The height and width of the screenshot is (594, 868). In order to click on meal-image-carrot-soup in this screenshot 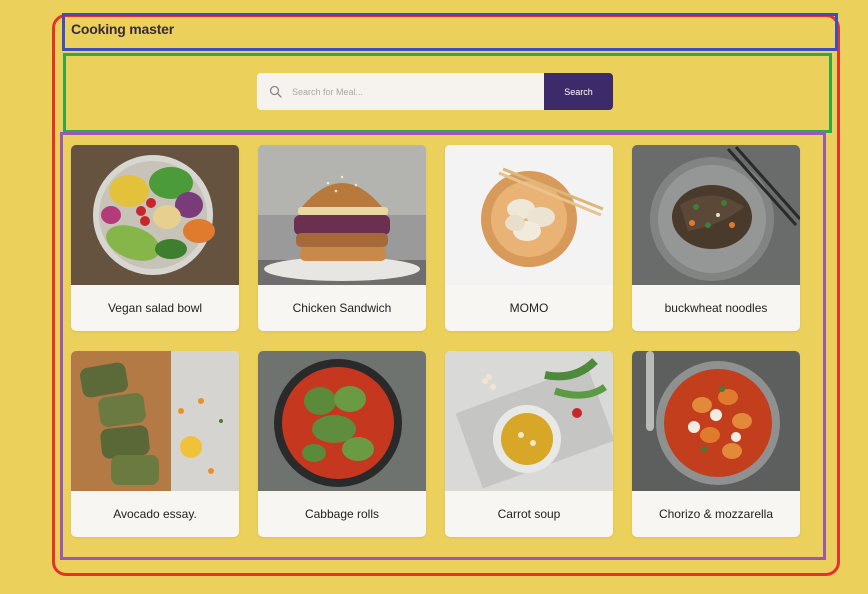, I will do `click(529, 421)`.